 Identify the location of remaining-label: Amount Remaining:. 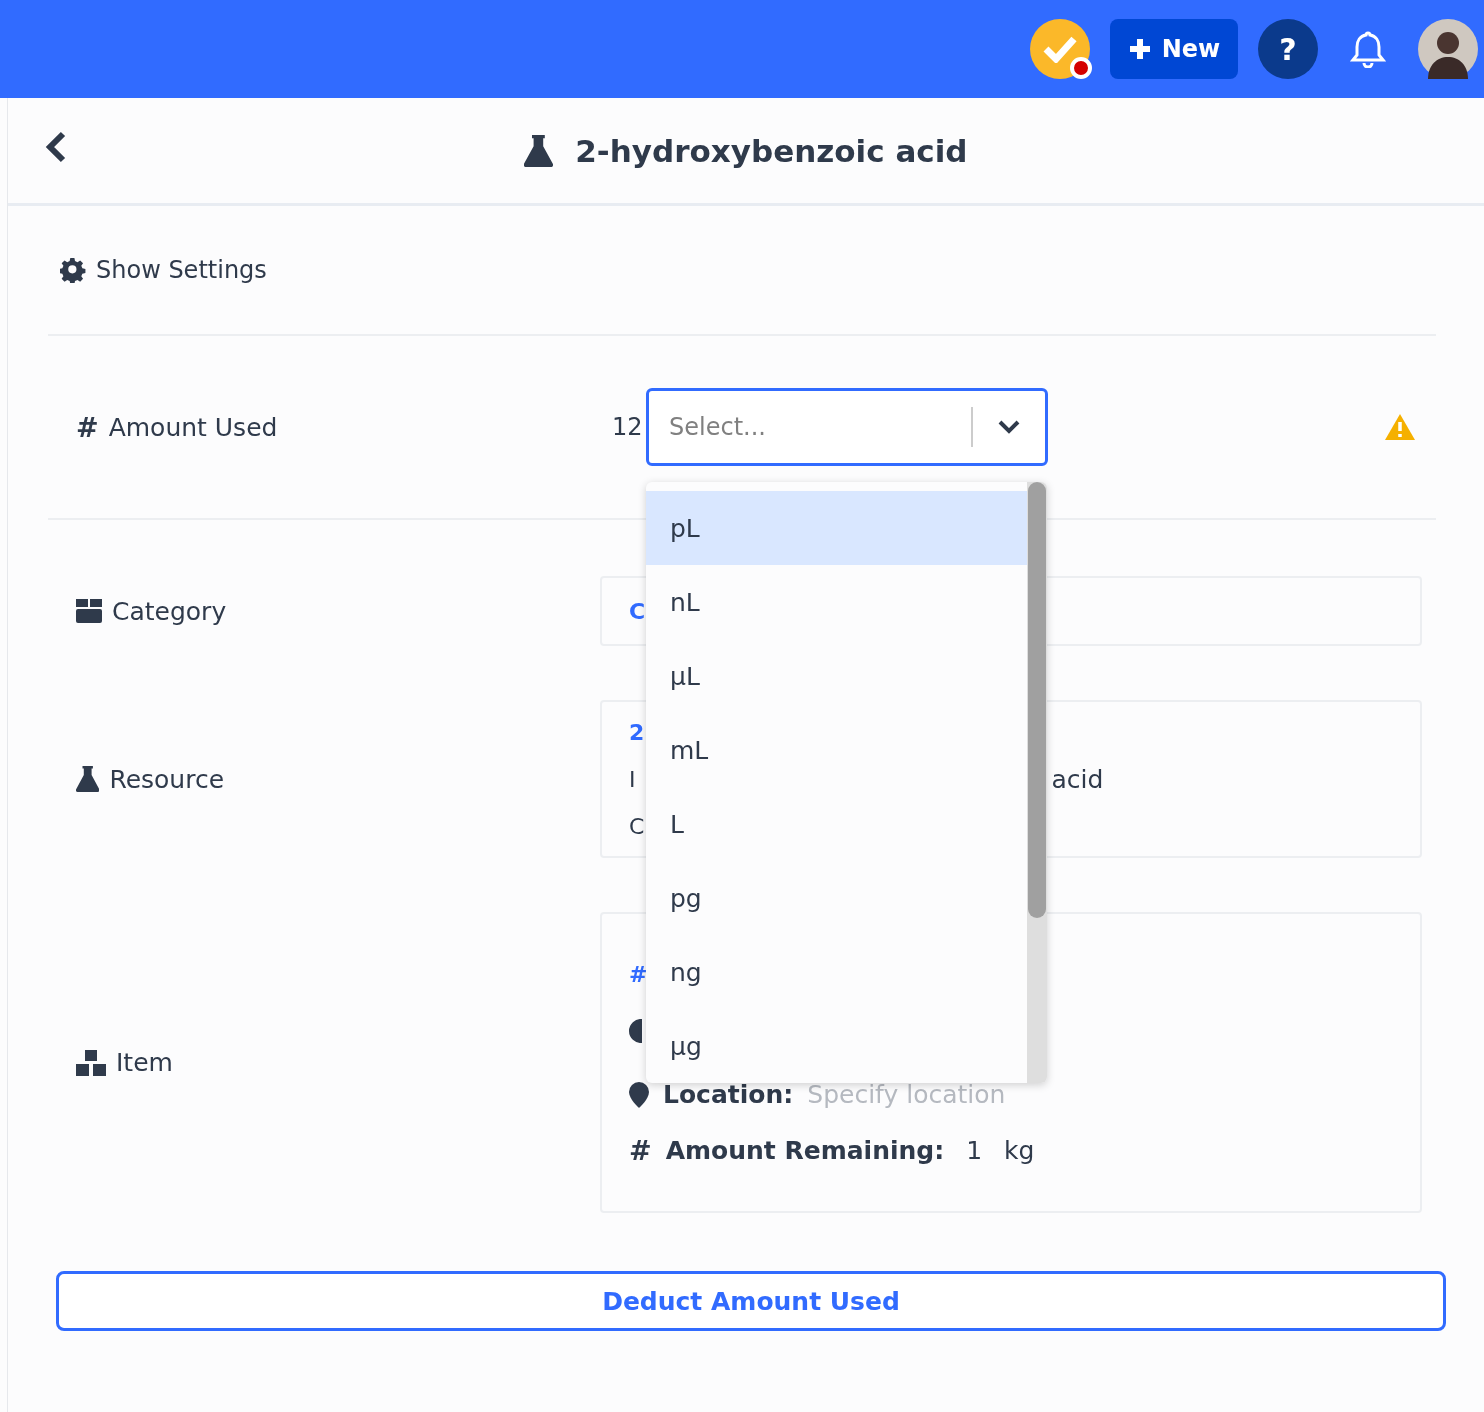
(805, 1150).